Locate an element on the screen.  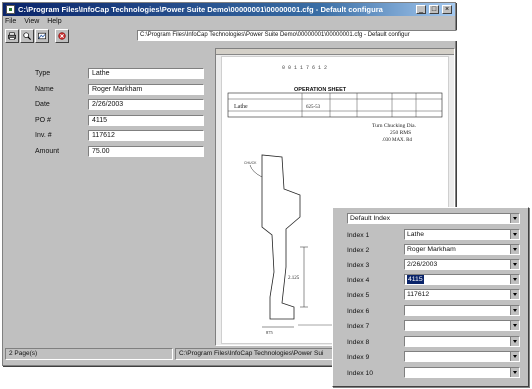
print-icon is located at coordinates (12, 36).